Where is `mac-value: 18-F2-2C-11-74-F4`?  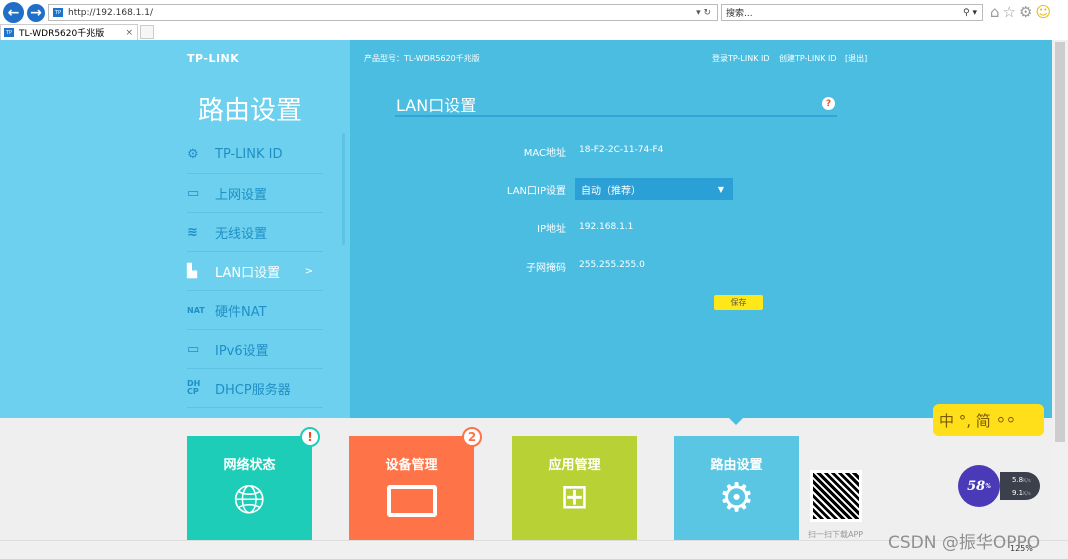 mac-value: 18-F2-2C-11-74-F4 is located at coordinates (621, 150).